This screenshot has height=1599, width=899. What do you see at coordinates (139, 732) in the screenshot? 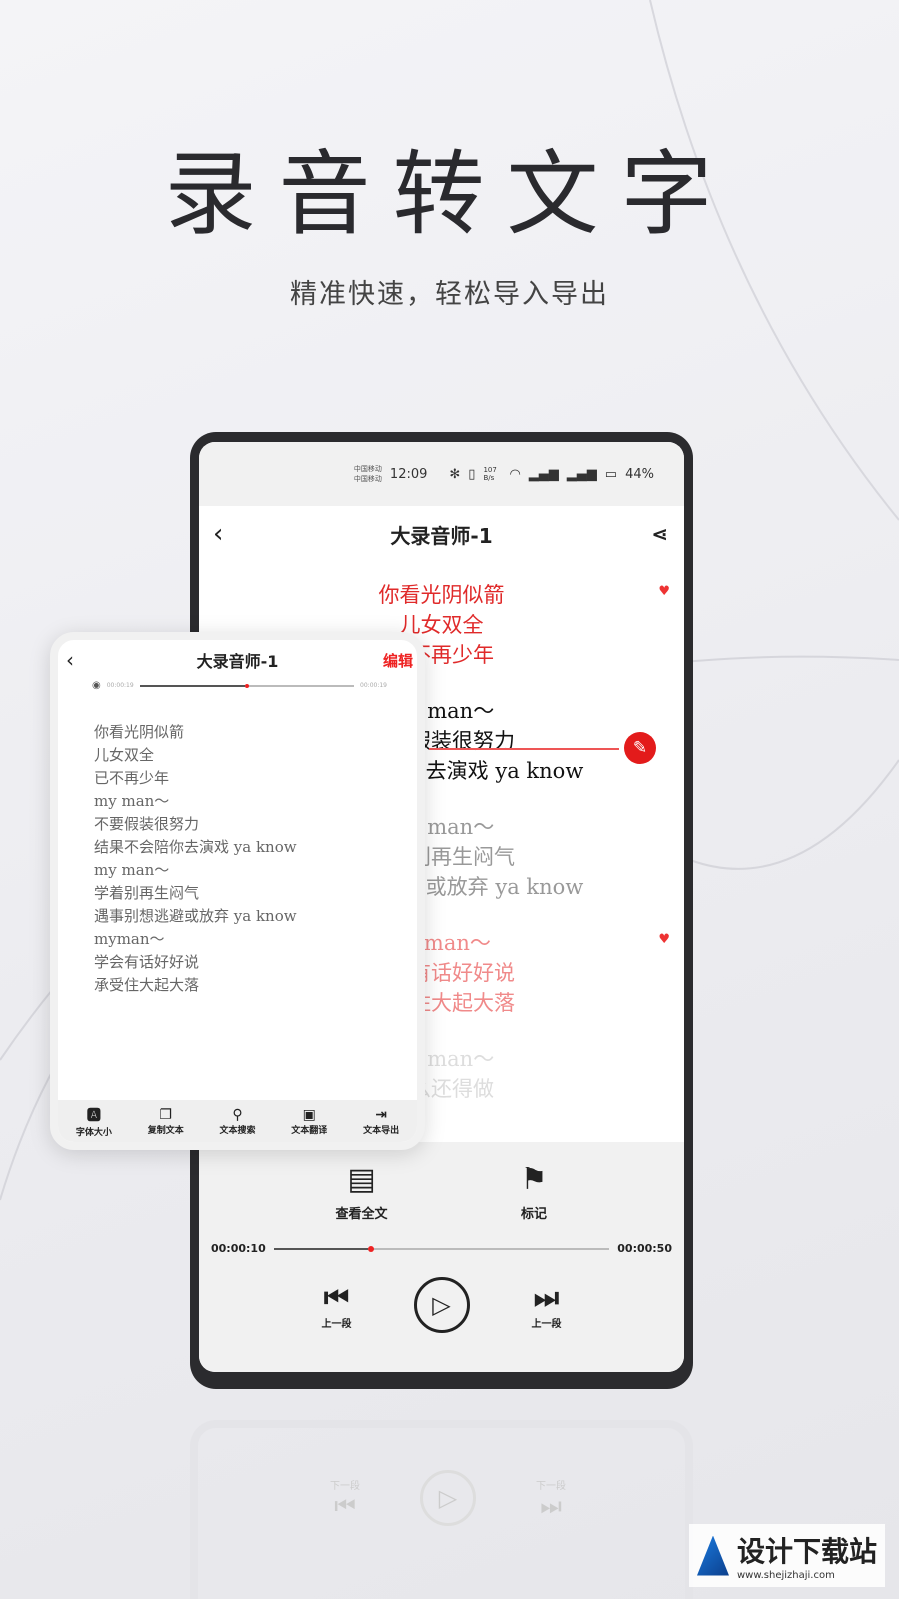
I see `fulltext-line: 你看光阴似箭` at bounding box center [139, 732].